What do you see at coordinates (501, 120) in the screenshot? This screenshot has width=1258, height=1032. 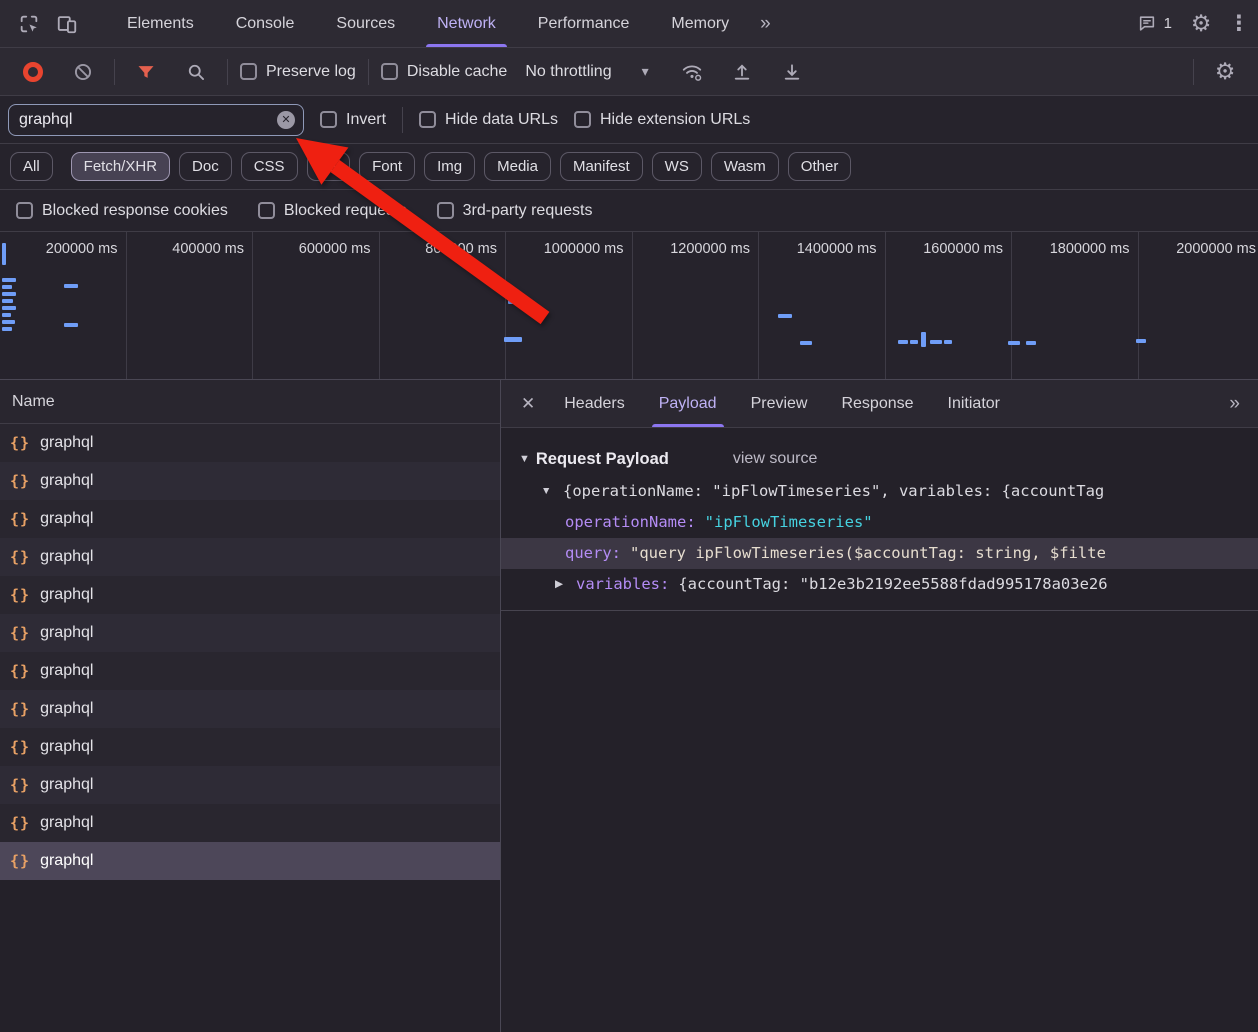 I see `hide-data-urls-label: Hide data URLs` at bounding box center [501, 120].